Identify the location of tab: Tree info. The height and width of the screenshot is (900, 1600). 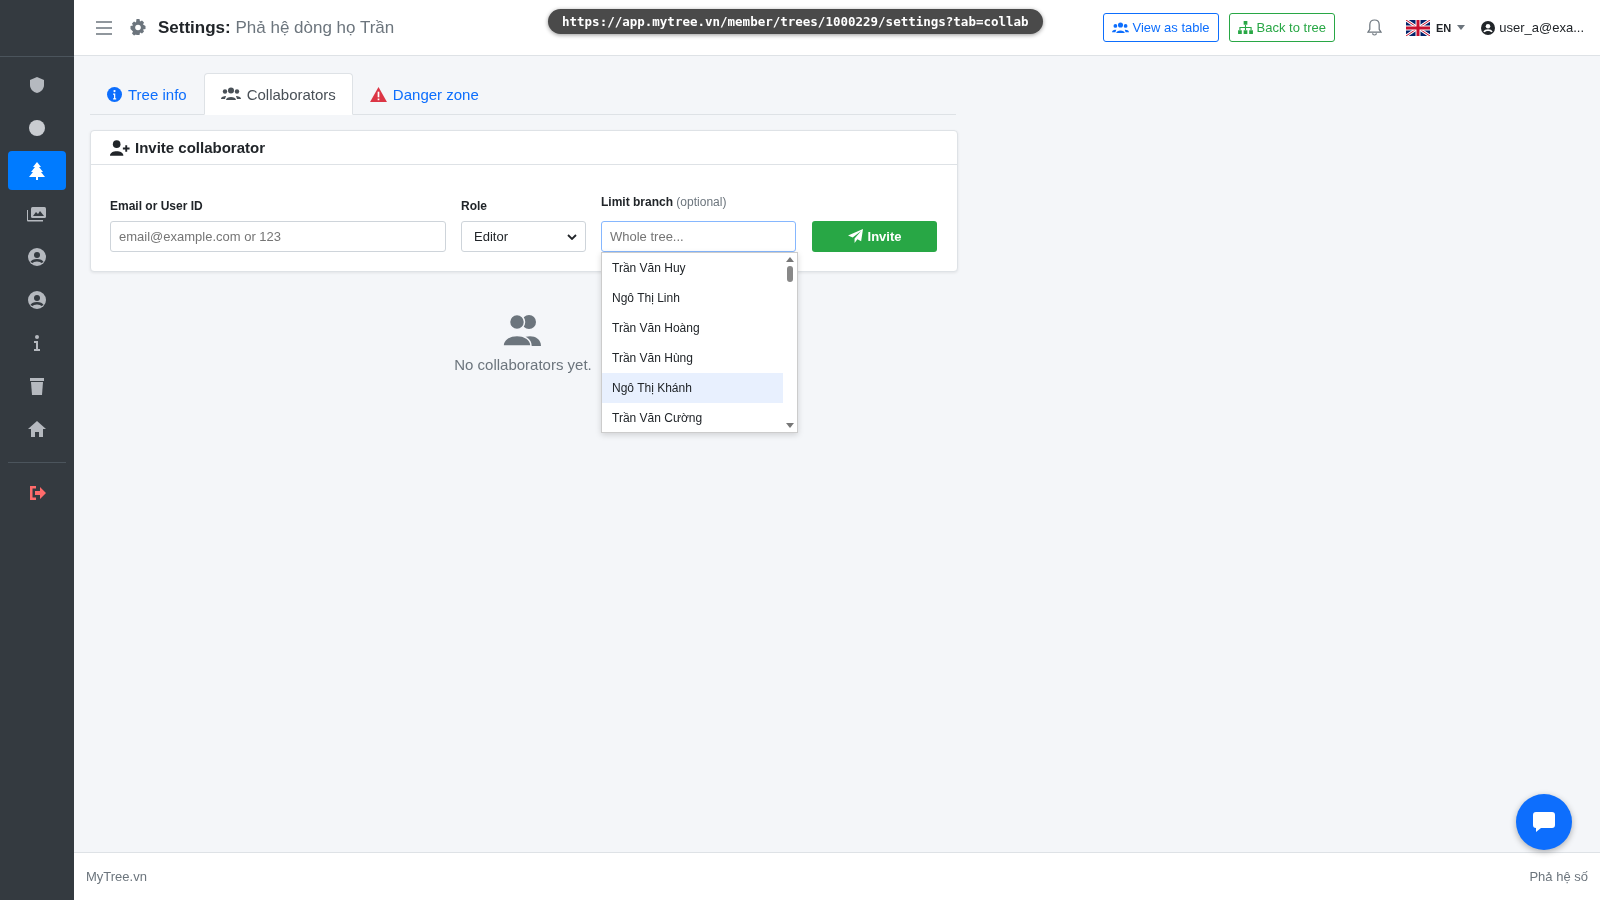
(147, 94).